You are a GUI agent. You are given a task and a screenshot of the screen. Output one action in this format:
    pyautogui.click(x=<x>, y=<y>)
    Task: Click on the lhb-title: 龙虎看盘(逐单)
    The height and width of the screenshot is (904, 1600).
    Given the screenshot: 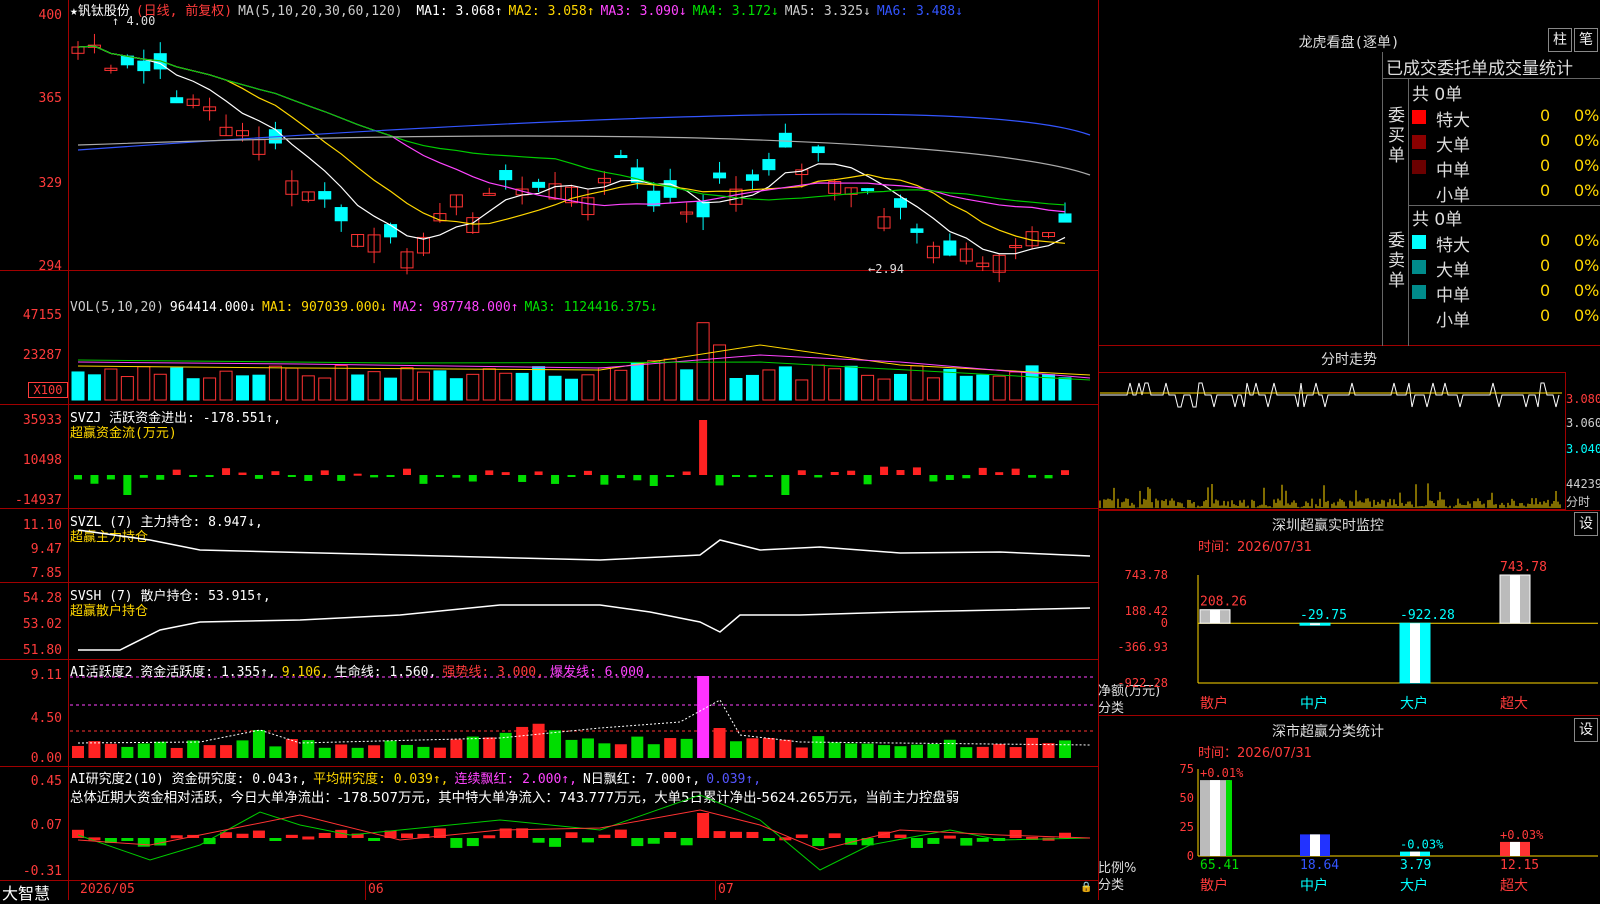 What is the action you would take?
    pyautogui.click(x=1349, y=43)
    